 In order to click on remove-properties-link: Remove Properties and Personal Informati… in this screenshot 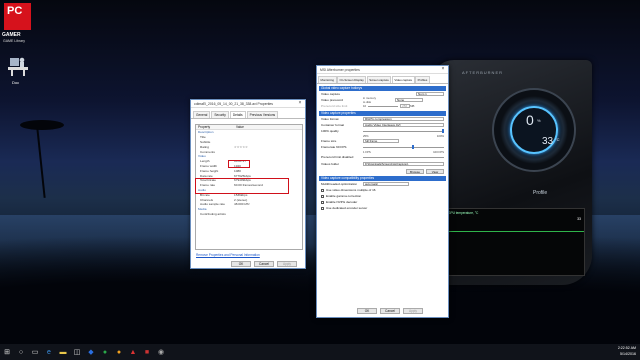, I will do `click(228, 255)`.